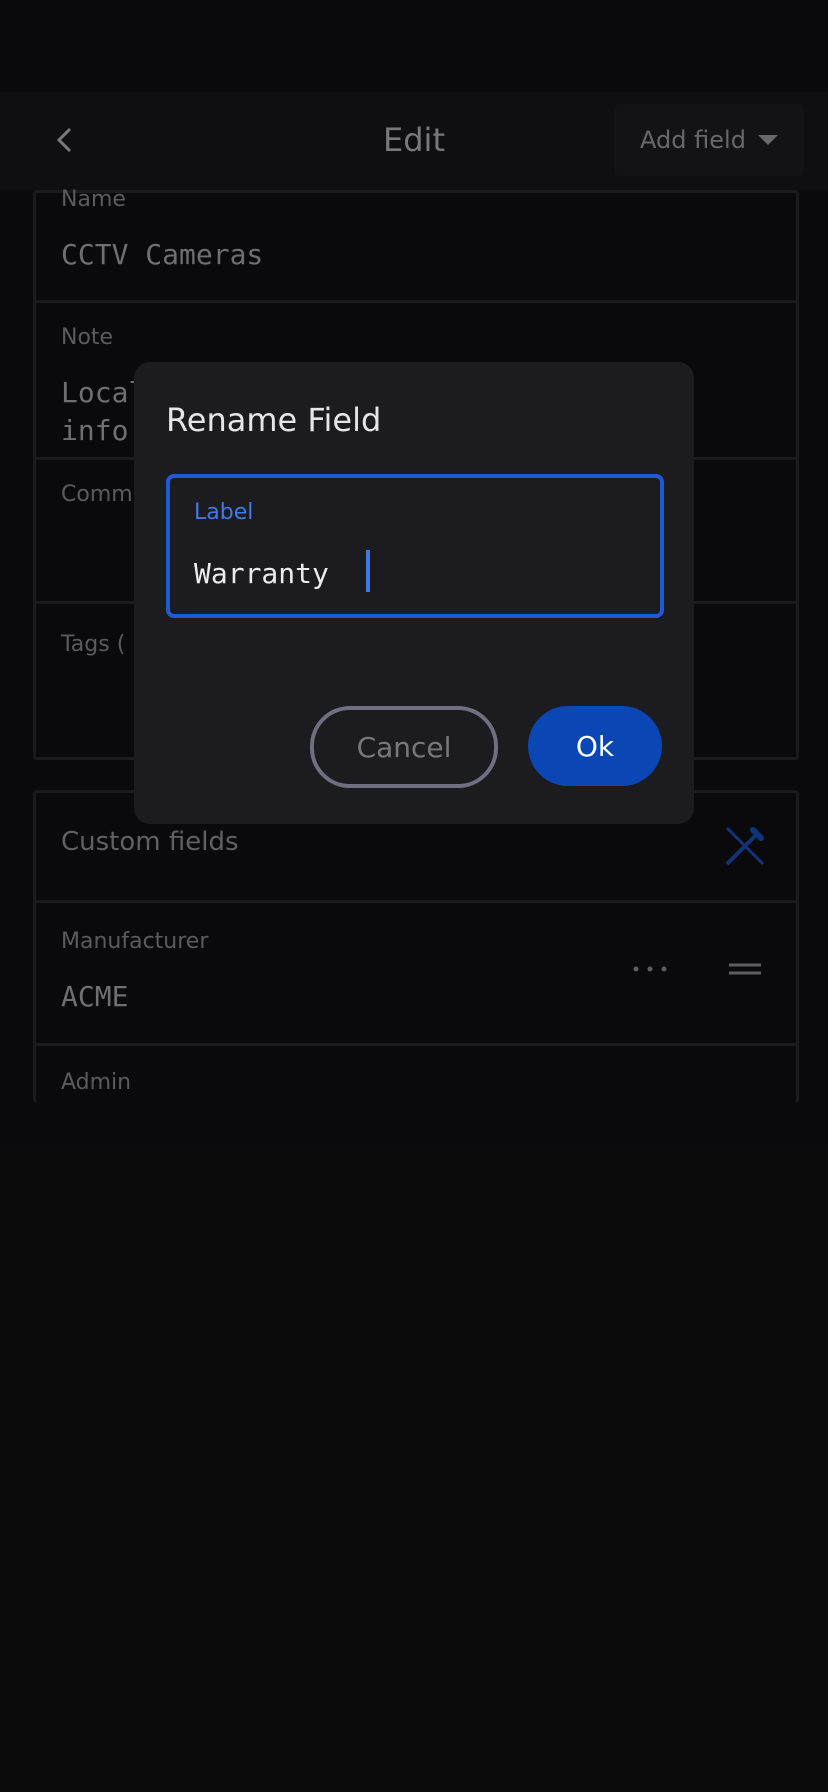 This screenshot has width=828, height=1792. I want to click on dialog-title: Rename Field, so click(274, 420).